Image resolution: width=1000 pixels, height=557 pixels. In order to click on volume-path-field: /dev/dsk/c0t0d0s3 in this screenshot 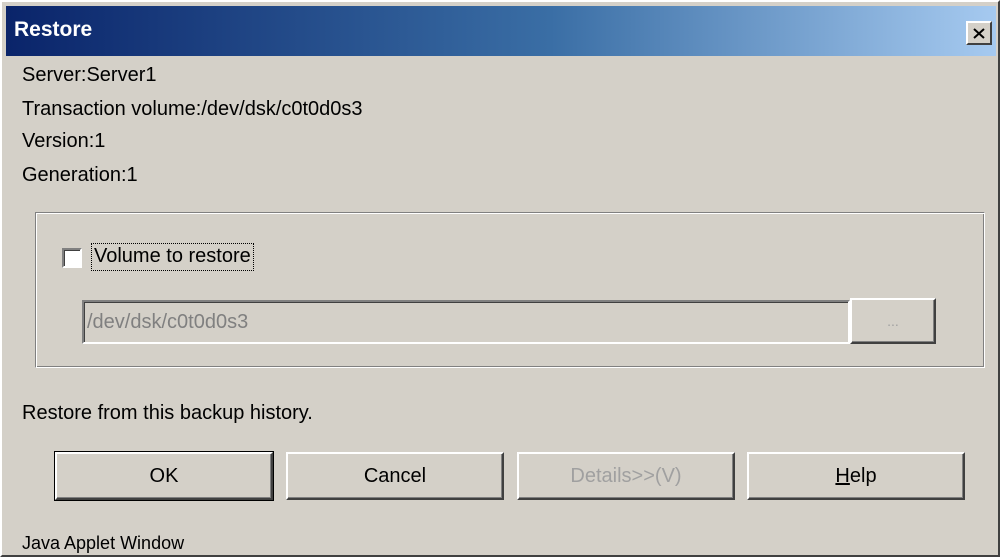, I will do `click(466, 322)`.